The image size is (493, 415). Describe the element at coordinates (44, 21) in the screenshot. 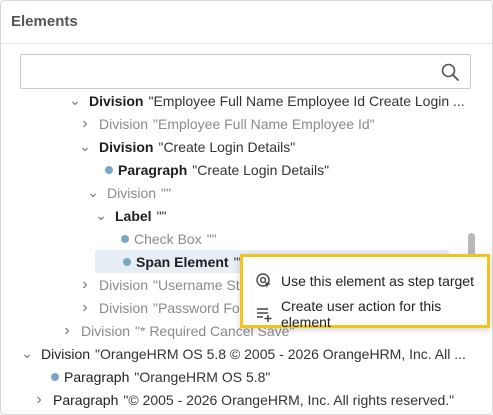

I see `panel-title: Elements` at that location.